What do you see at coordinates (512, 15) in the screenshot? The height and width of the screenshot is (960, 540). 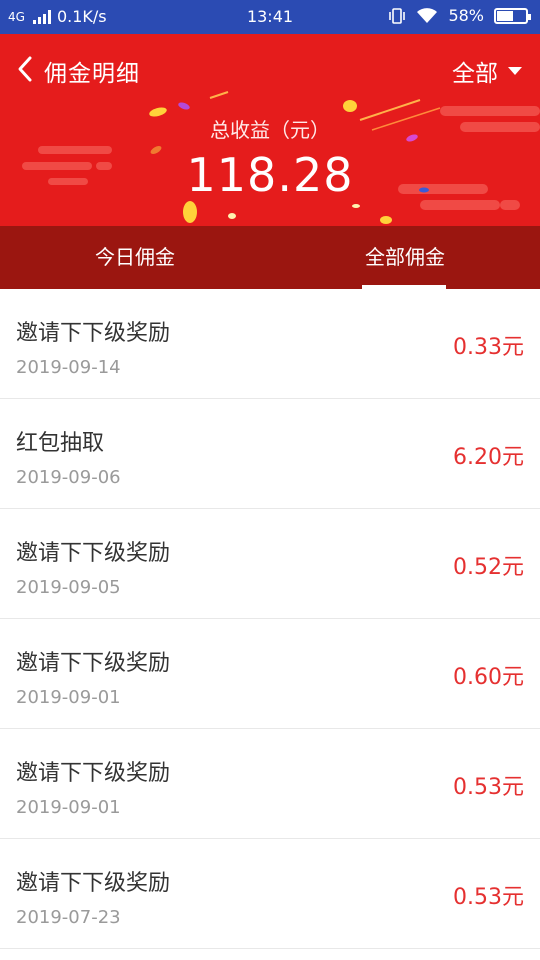 I see `battery-icon` at bounding box center [512, 15].